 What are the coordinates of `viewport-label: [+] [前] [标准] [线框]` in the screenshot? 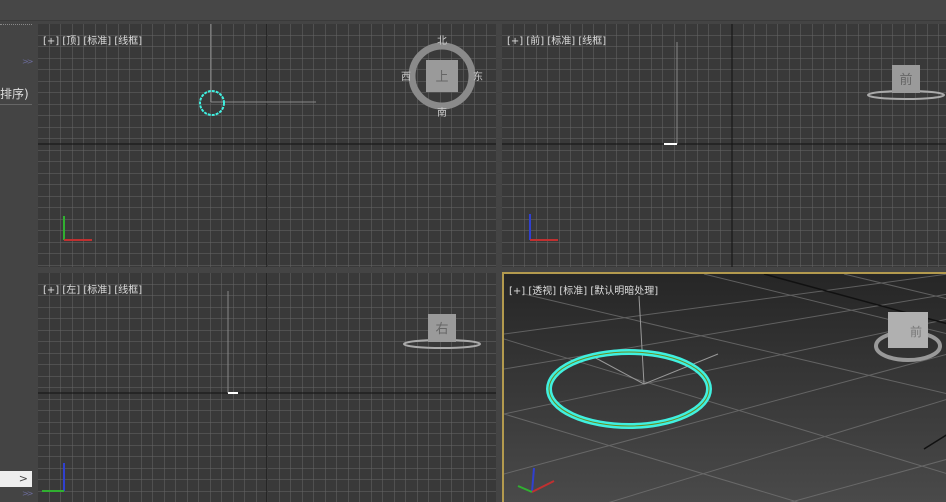 It's located at (556, 39).